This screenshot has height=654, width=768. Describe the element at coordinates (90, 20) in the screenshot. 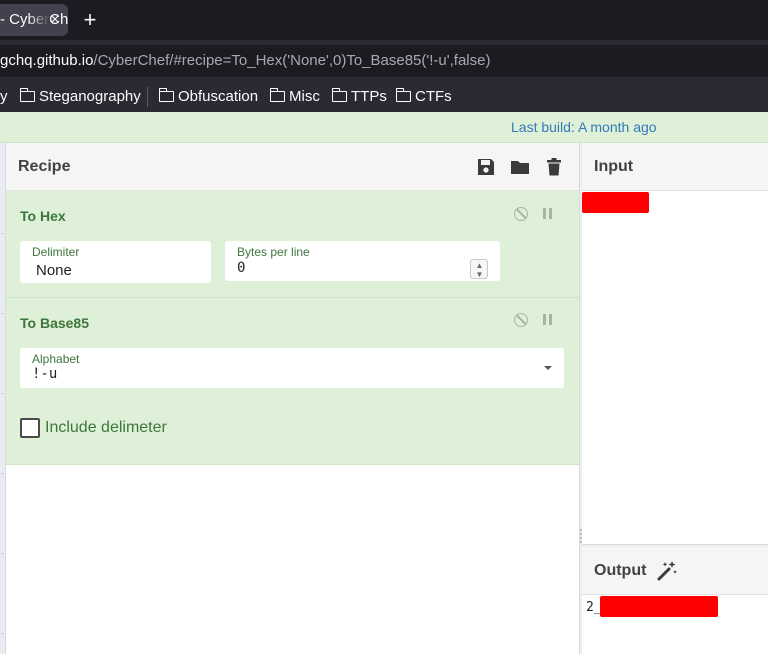

I see `new-tab-button: +` at that location.